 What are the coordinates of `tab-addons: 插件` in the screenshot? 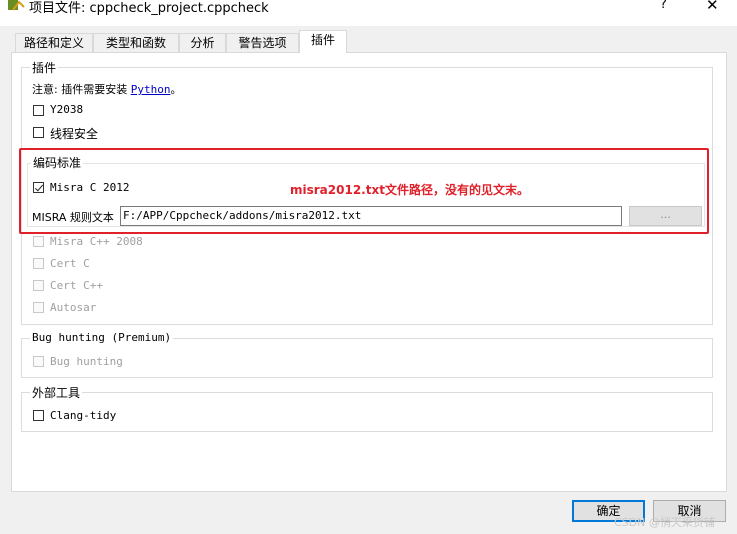 It's located at (323, 41).